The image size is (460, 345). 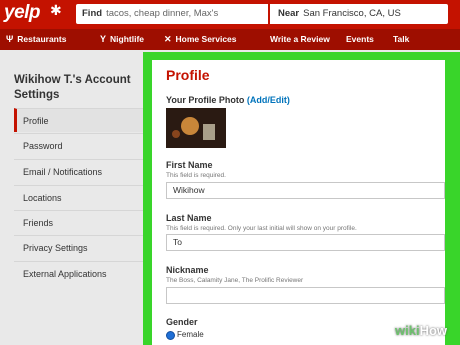 What do you see at coordinates (103, 39) in the screenshot?
I see `cocktail-icon: Y` at bounding box center [103, 39].